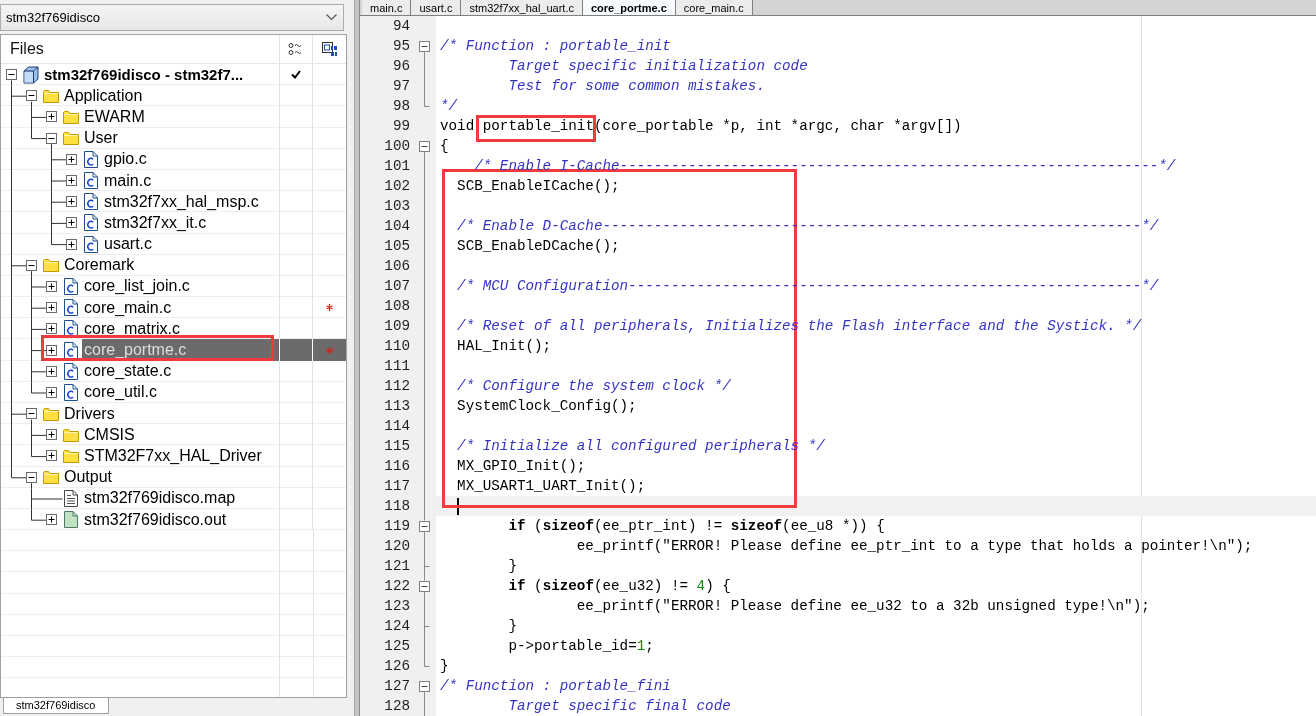 The width and height of the screenshot is (1316, 716). What do you see at coordinates (71, 498) in the screenshot?
I see `document-icon` at bounding box center [71, 498].